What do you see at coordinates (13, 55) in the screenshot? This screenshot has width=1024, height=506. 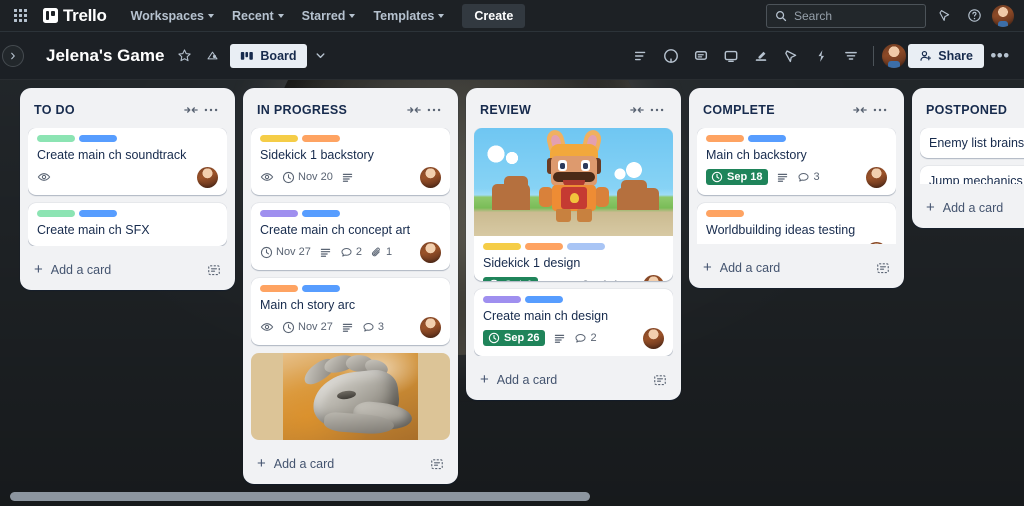 I see `sidebar-expand-button` at bounding box center [13, 55].